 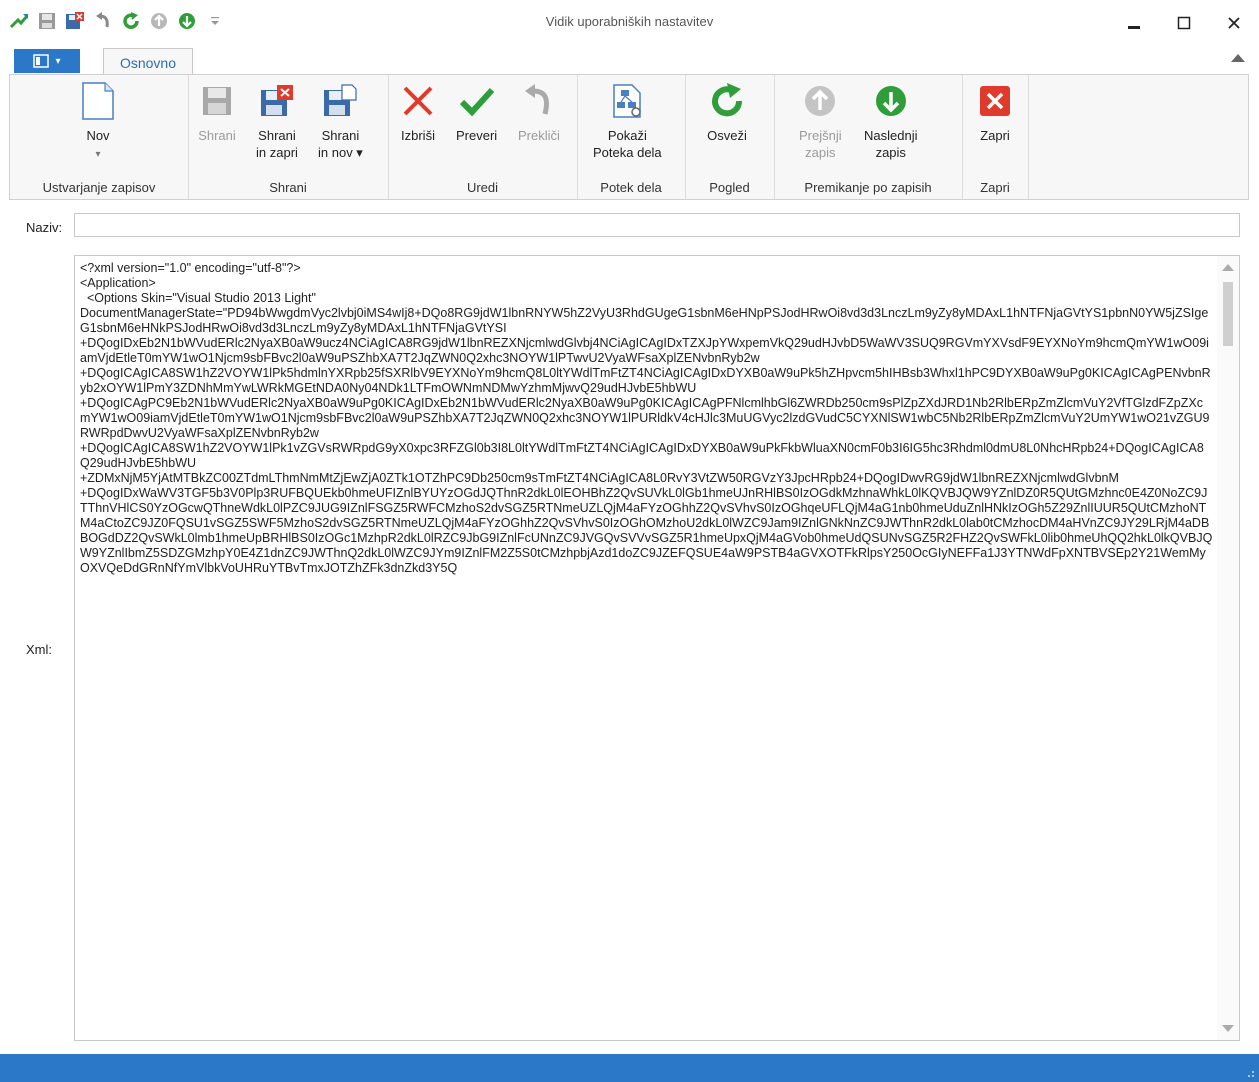 What do you see at coordinates (1228, 314) in the screenshot?
I see `scroll-thumb` at bounding box center [1228, 314].